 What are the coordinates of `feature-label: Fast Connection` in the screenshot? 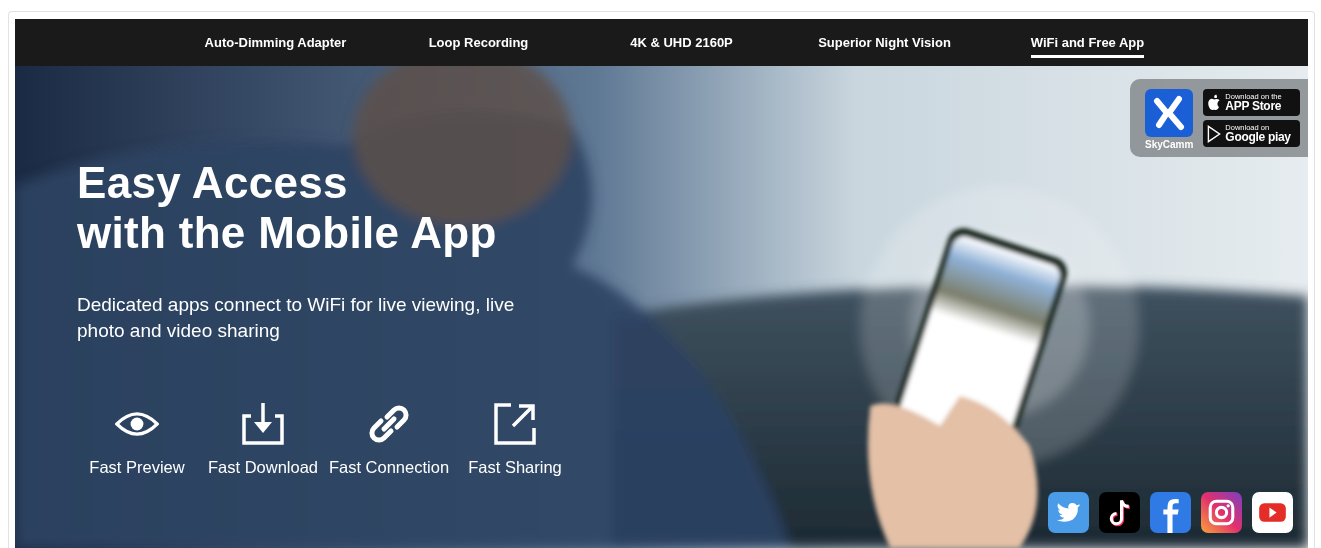 It's located at (389, 467).